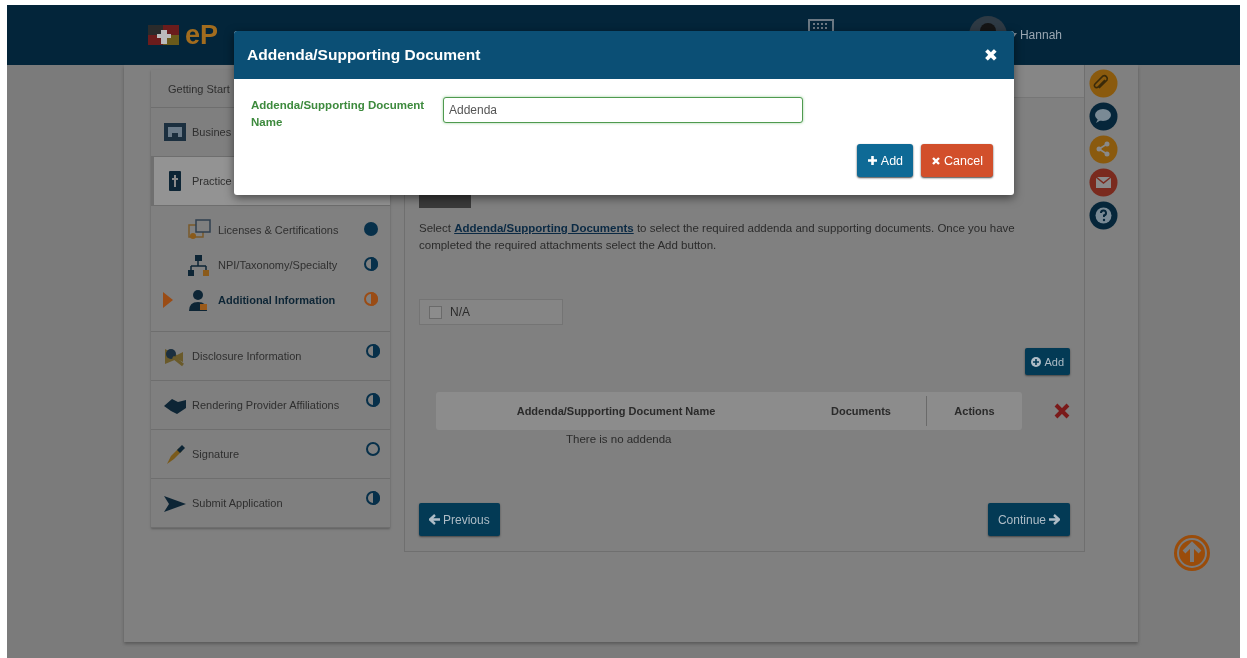 Image resolution: width=1247 pixels, height=658 pixels. I want to click on help-icon, so click(1103, 215).